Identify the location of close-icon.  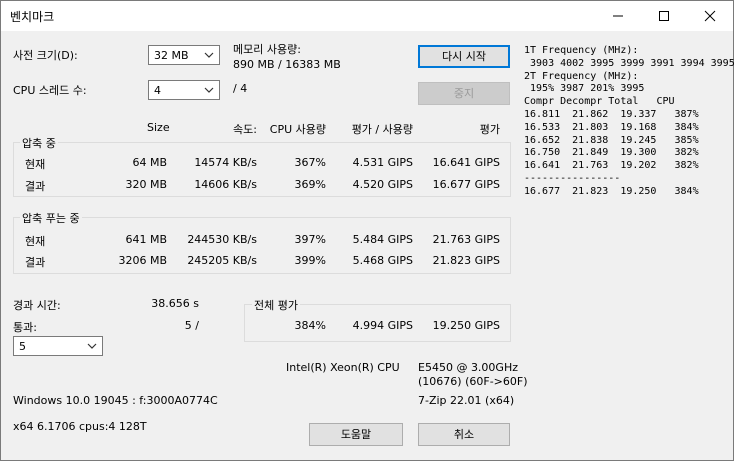
(710, 16).